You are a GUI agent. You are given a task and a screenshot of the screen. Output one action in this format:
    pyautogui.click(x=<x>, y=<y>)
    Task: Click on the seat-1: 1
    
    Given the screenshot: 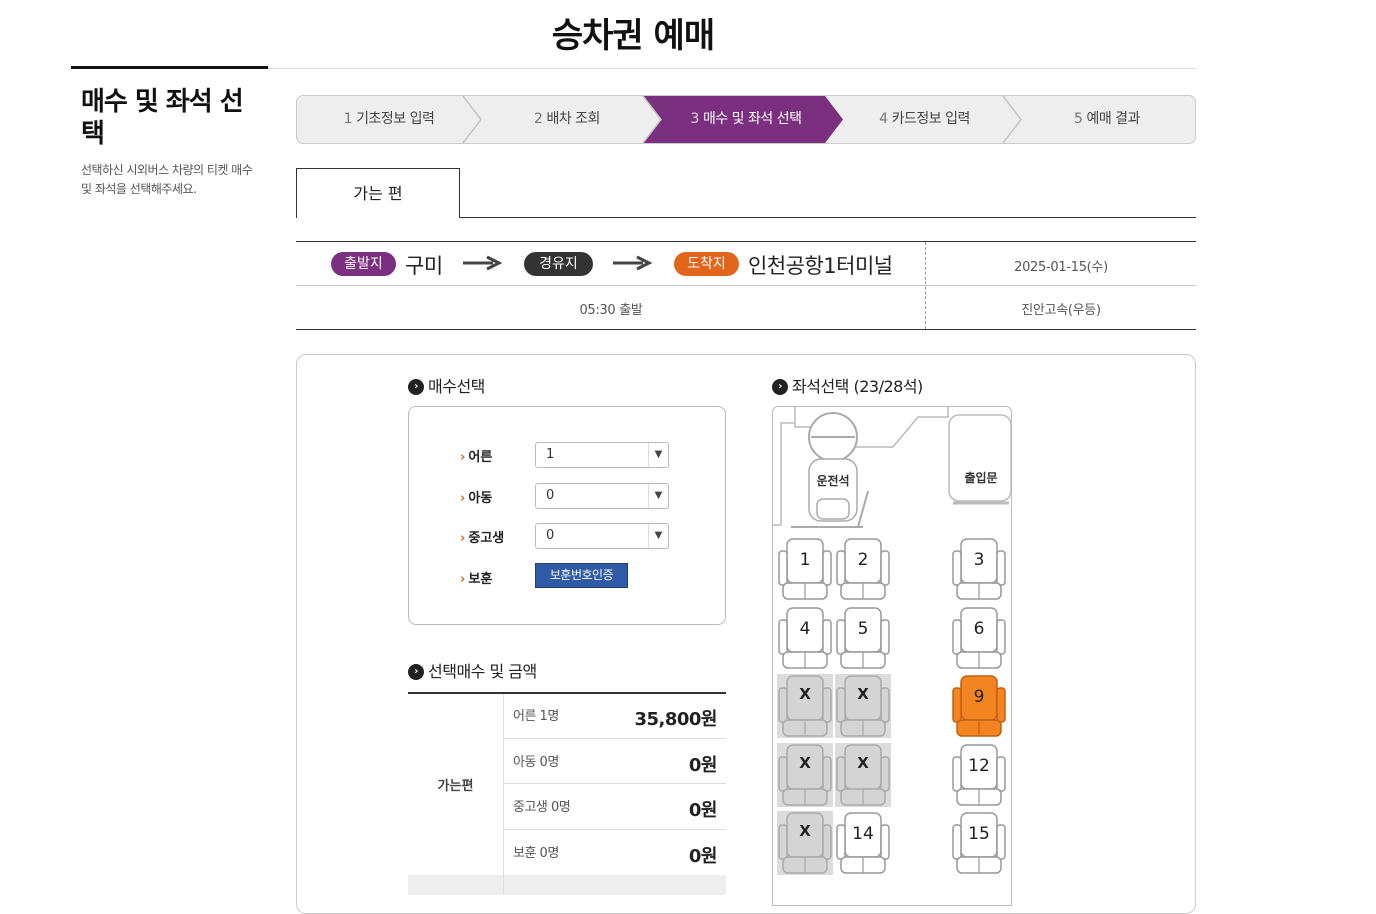 What is the action you would take?
    pyautogui.click(x=805, y=569)
    